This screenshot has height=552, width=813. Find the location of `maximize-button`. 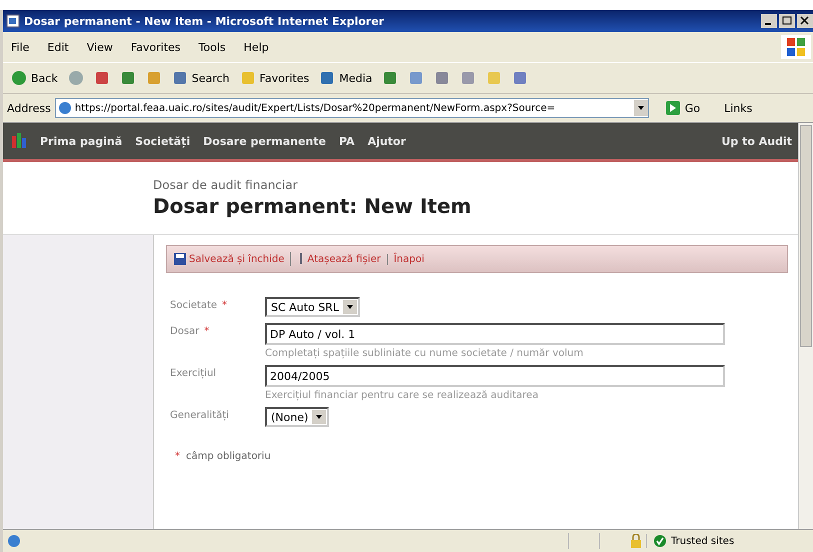

maximize-button is located at coordinates (787, 21).